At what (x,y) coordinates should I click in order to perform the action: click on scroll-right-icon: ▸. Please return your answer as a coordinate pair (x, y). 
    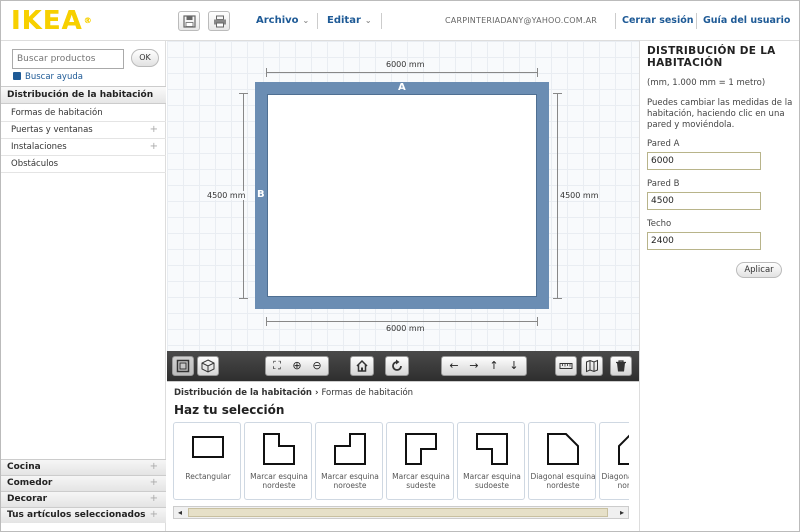
    Looking at the image, I should click on (622, 512).